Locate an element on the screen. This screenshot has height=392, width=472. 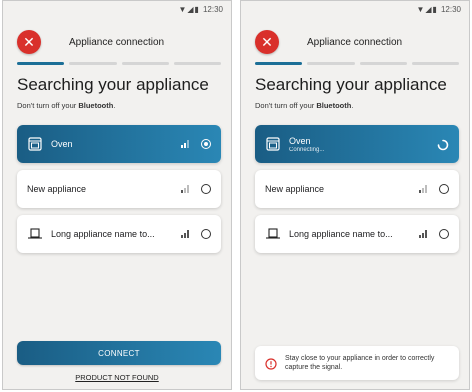
appliance-text: Oven is located at coordinates (116, 144).